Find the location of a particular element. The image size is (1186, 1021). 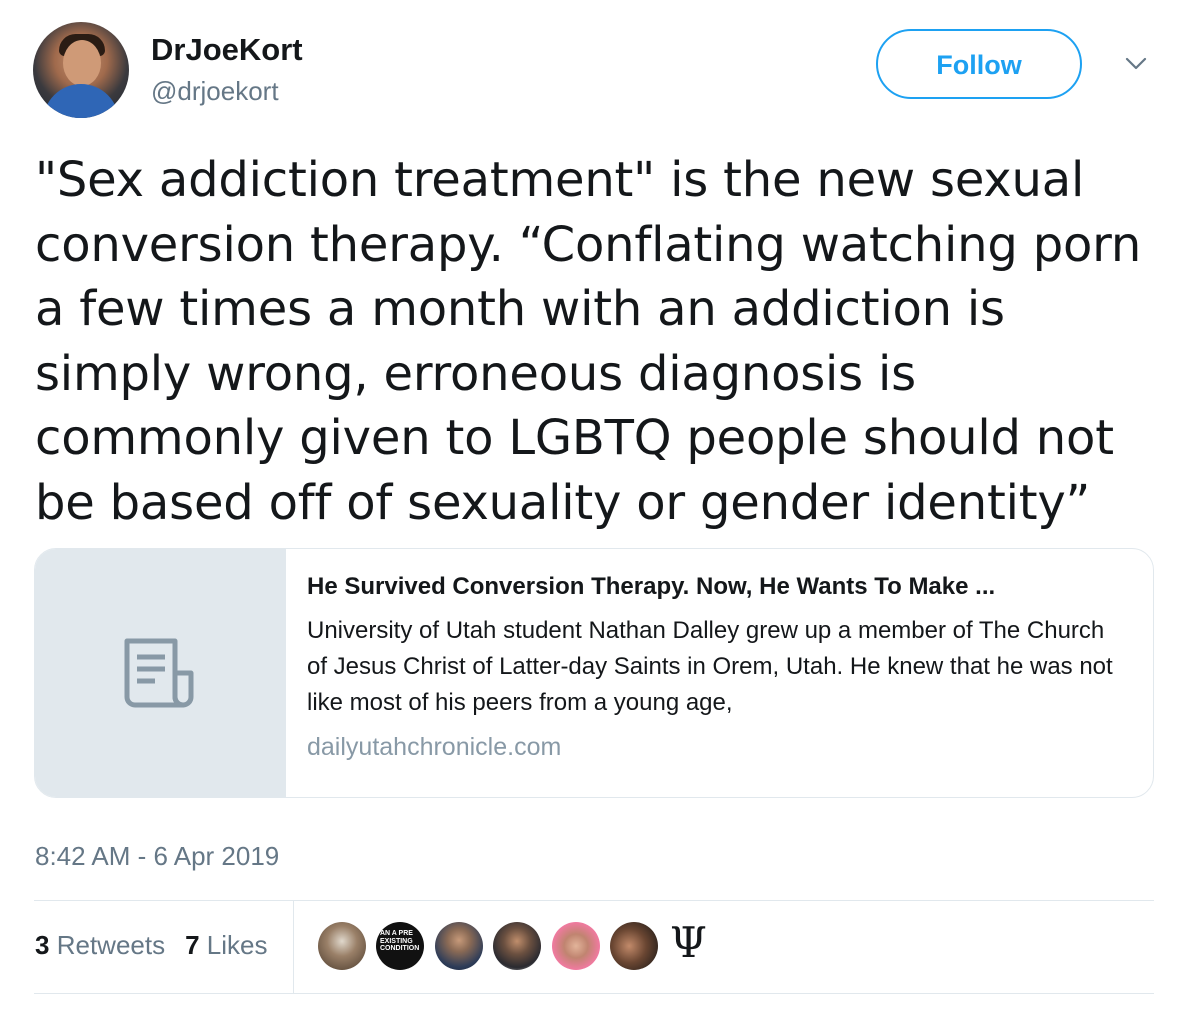

divider-bottom is located at coordinates (594, 993).